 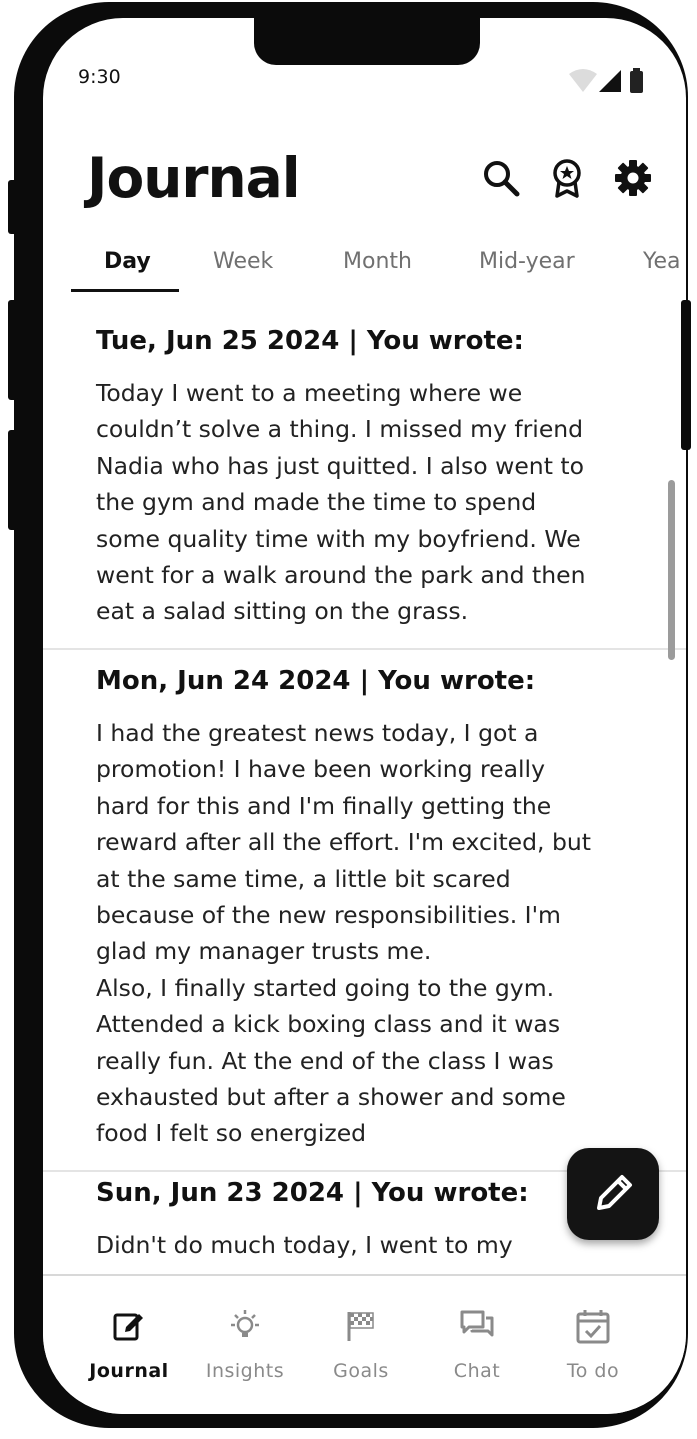 I want to click on status-icons, so click(x=606, y=80).